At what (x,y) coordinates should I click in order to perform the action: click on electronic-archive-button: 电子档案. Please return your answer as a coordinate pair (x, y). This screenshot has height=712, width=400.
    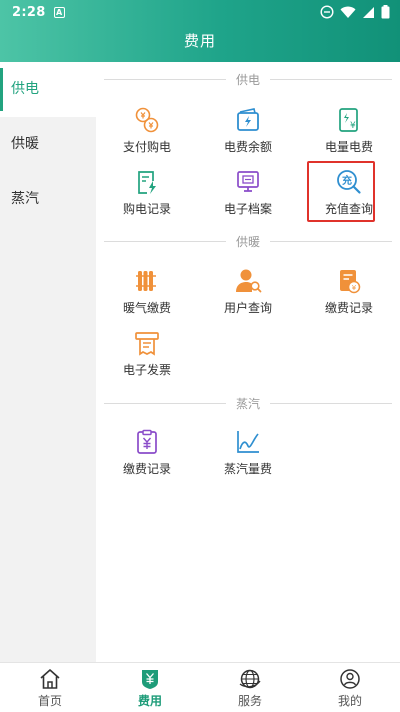
    Looking at the image, I should click on (248, 198).